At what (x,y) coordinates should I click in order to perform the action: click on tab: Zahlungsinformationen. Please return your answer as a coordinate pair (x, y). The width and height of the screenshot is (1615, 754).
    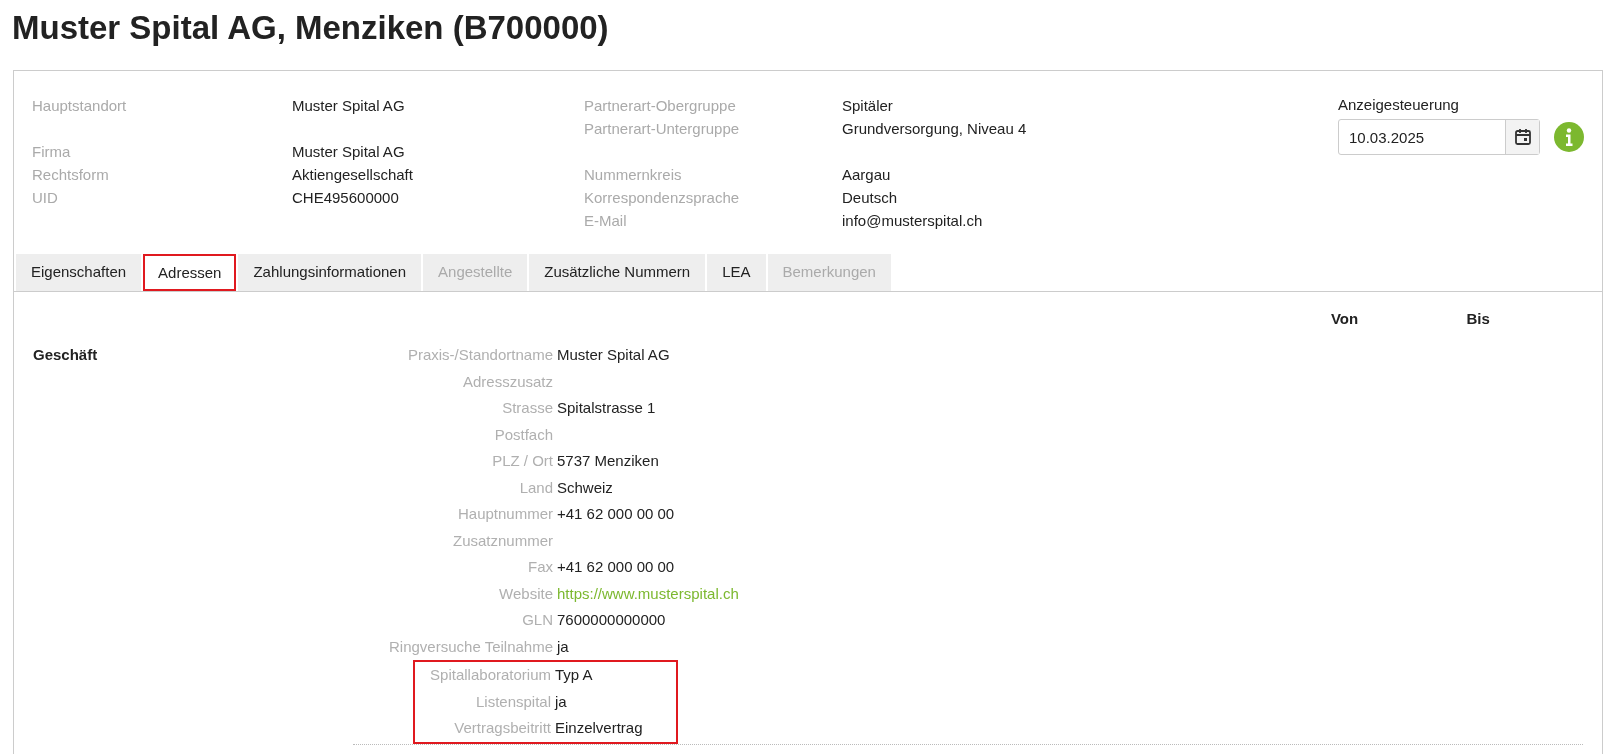
    Looking at the image, I should click on (330, 272).